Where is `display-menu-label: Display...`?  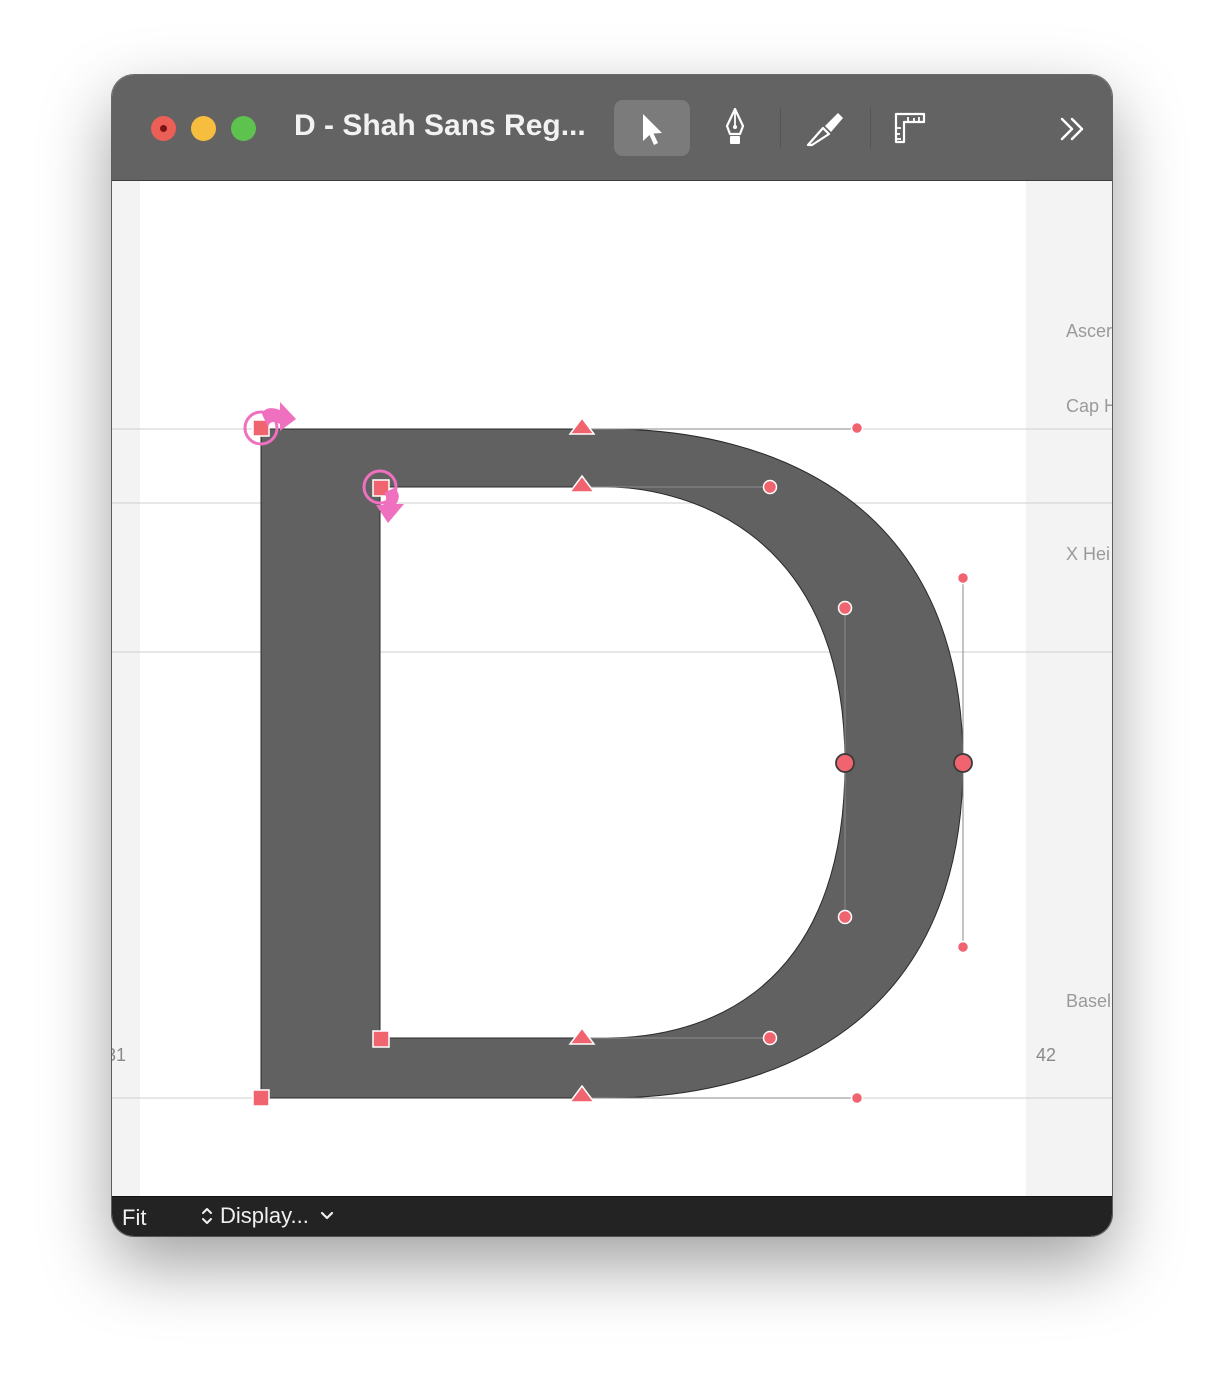 display-menu-label: Display... is located at coordinates (264, 1216).